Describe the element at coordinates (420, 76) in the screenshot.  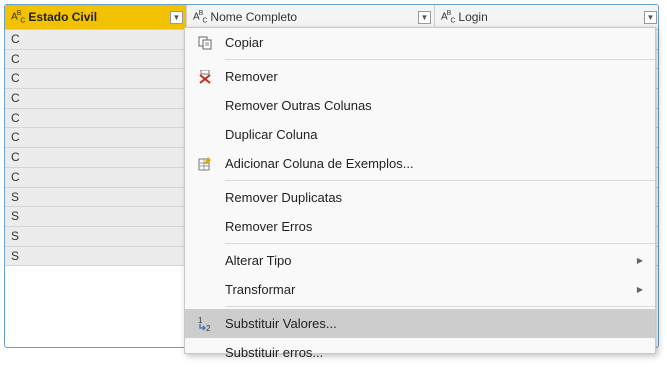
I see `menu-item-remove: Remover` at that location.